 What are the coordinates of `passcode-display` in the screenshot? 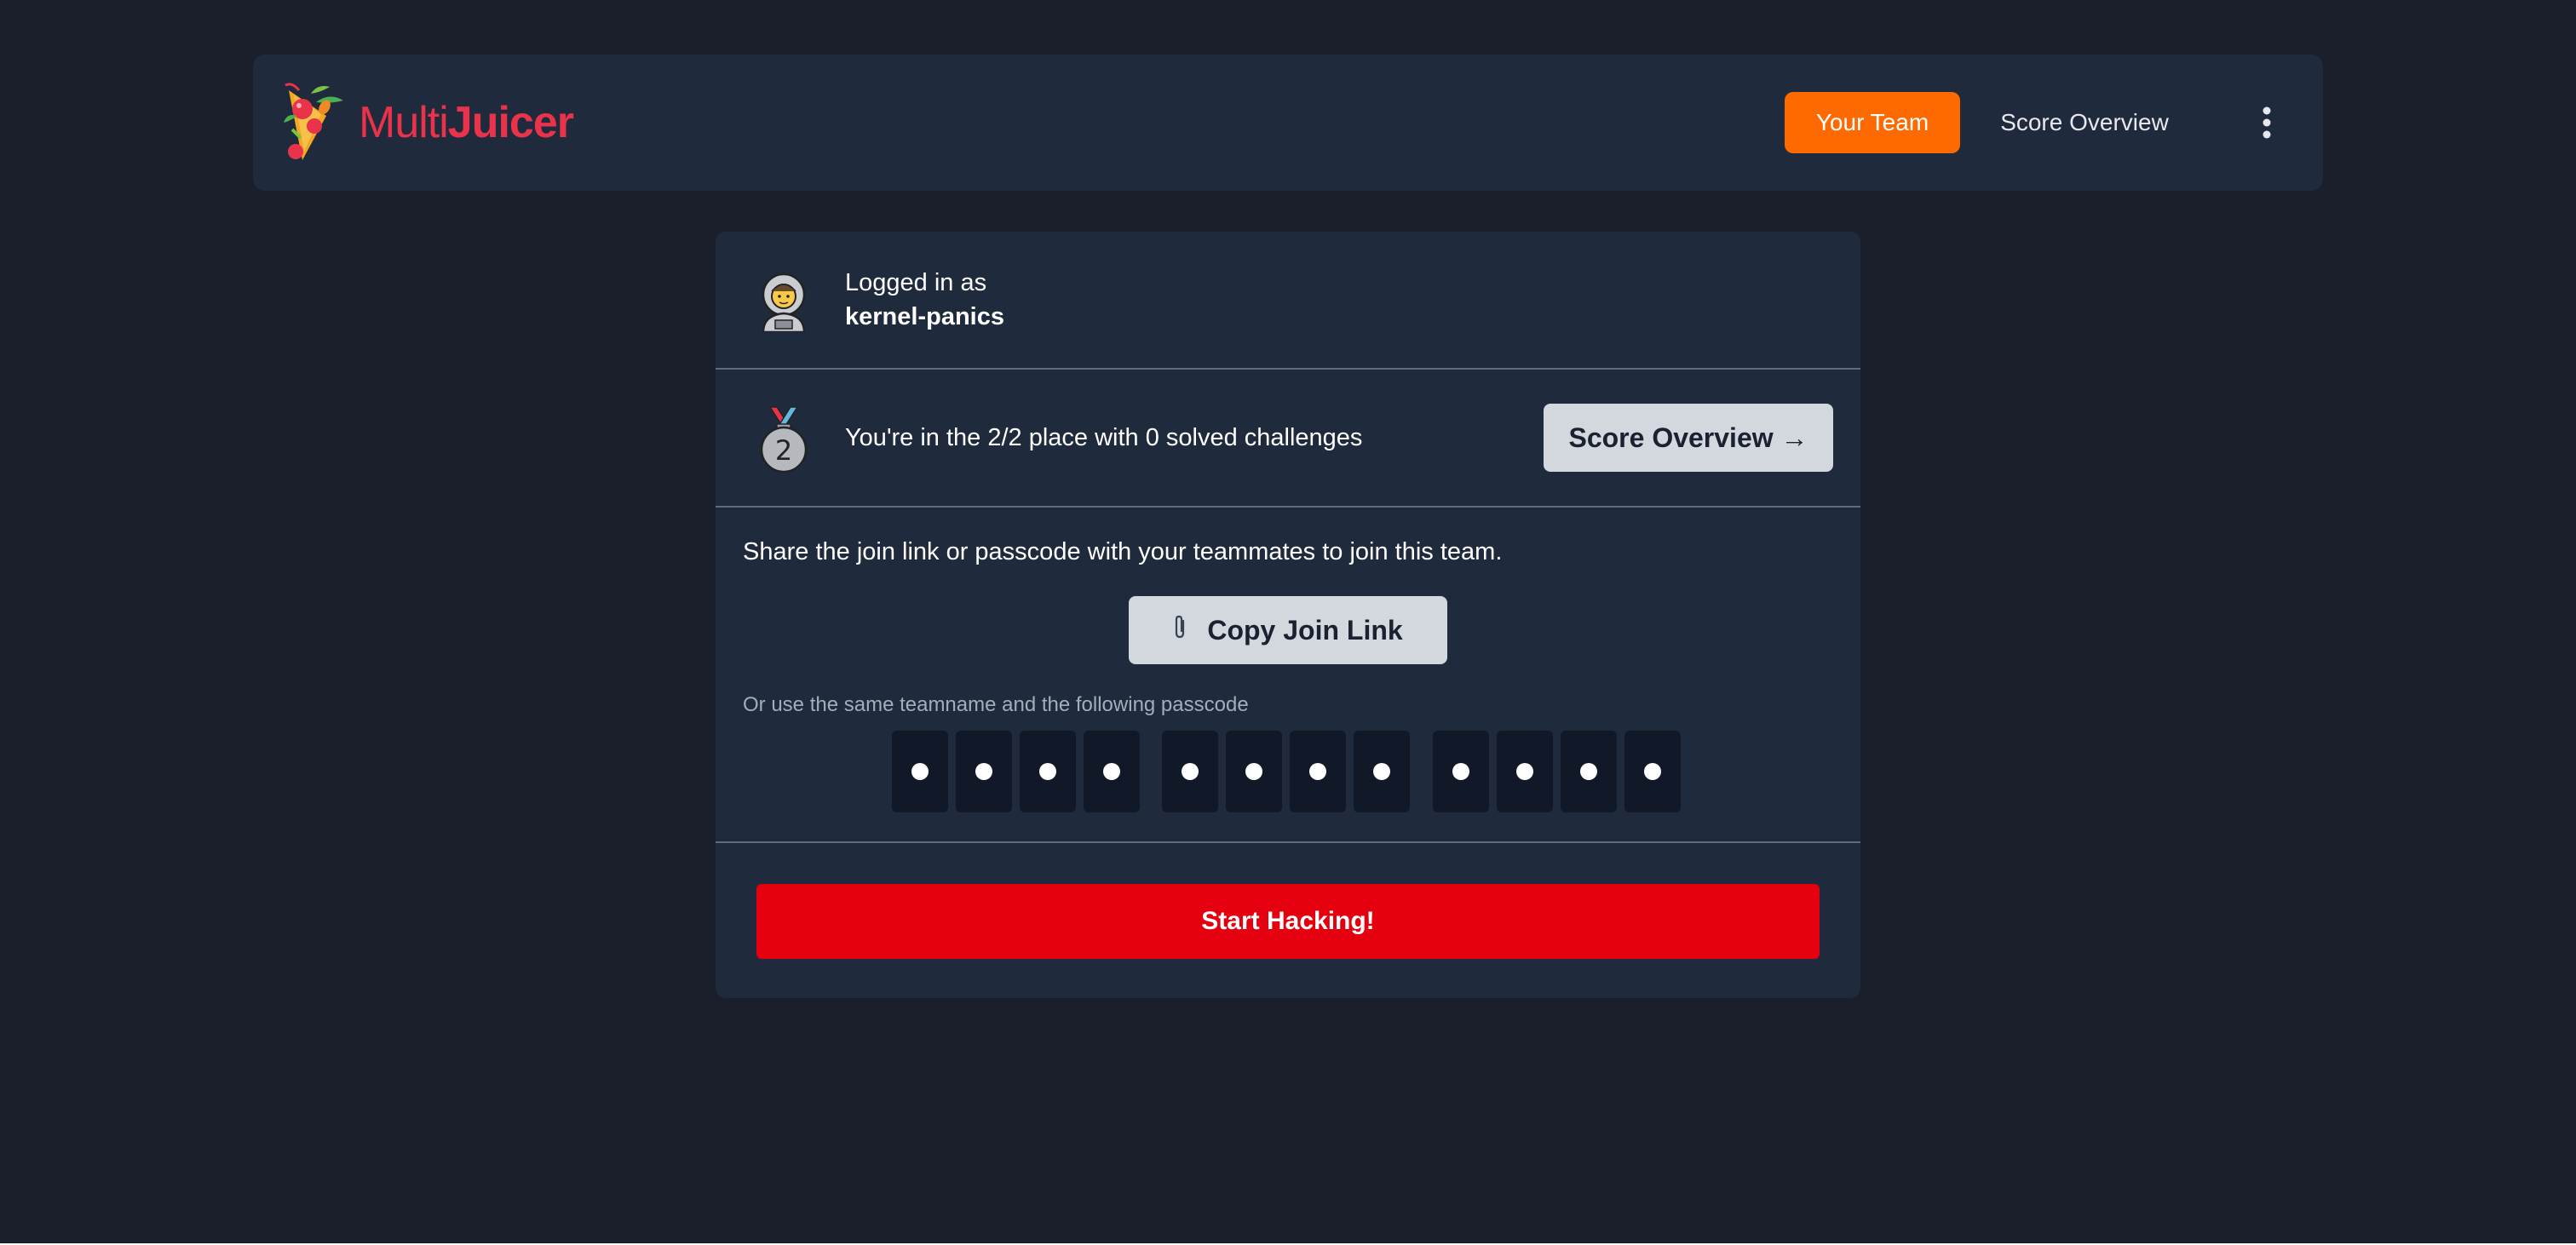 It's located at (1288, 771).